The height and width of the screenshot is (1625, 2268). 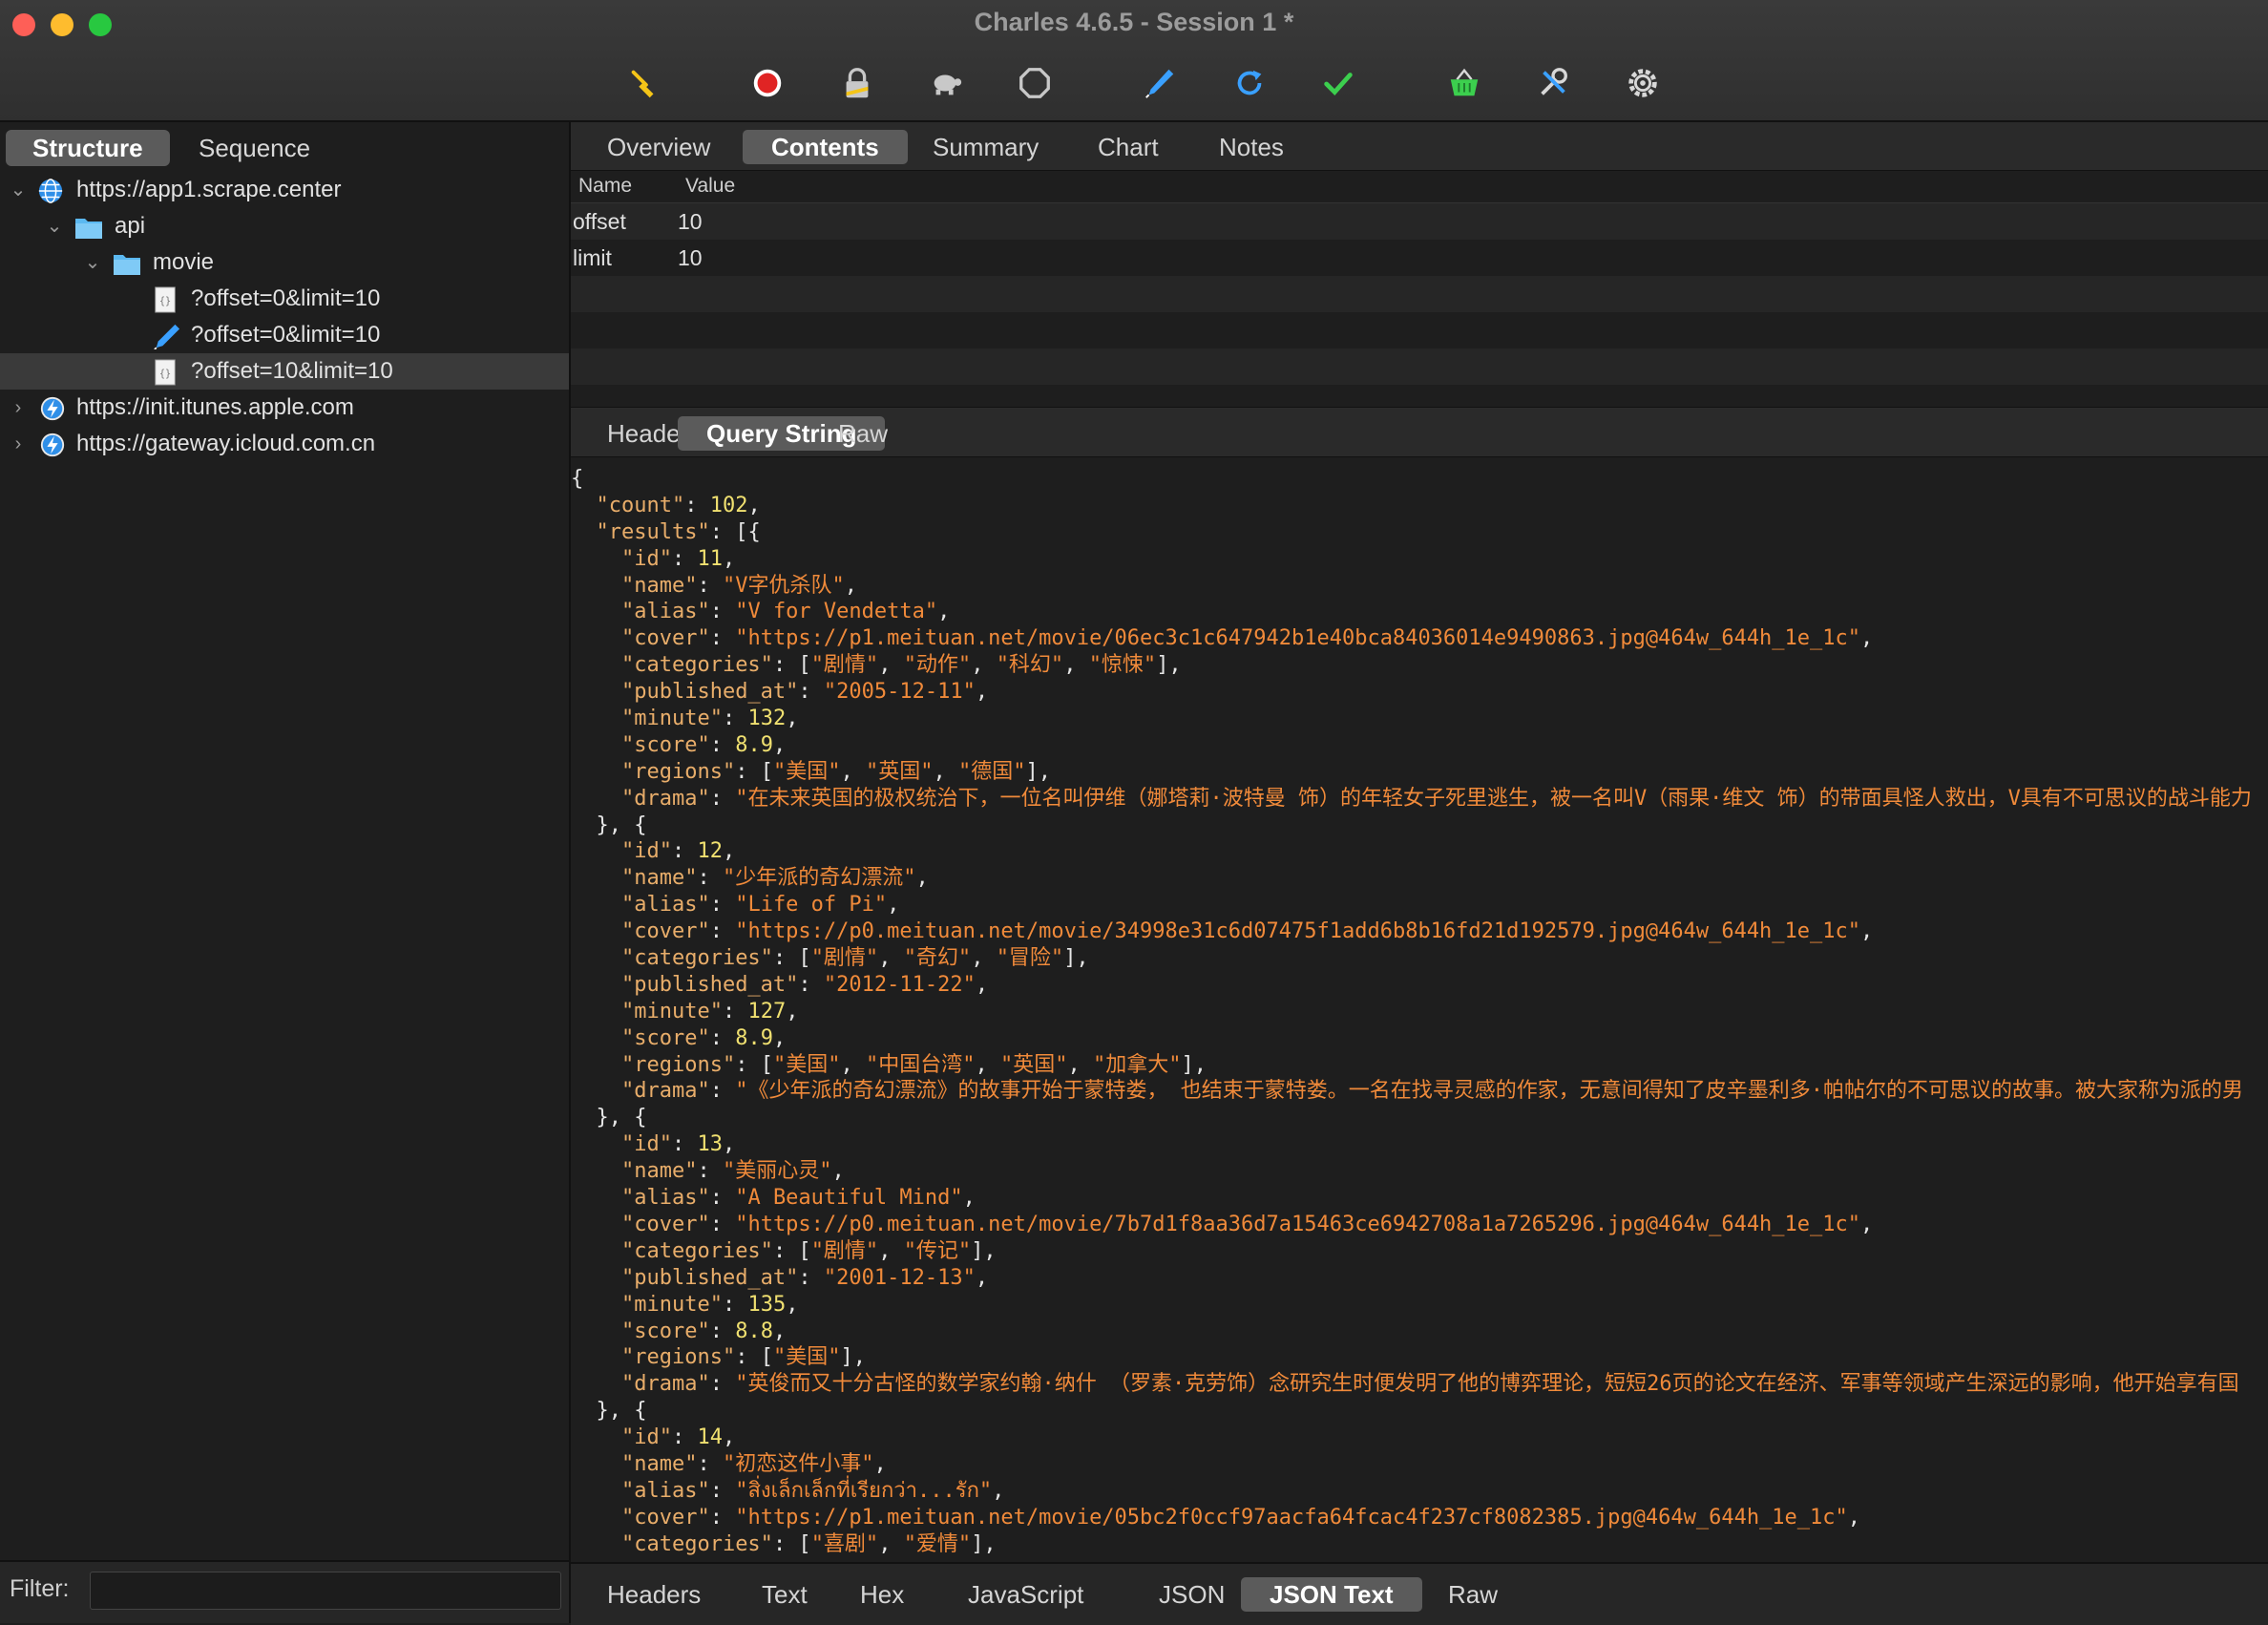 I want to click on tools-button, so click(x=1553, y=83).